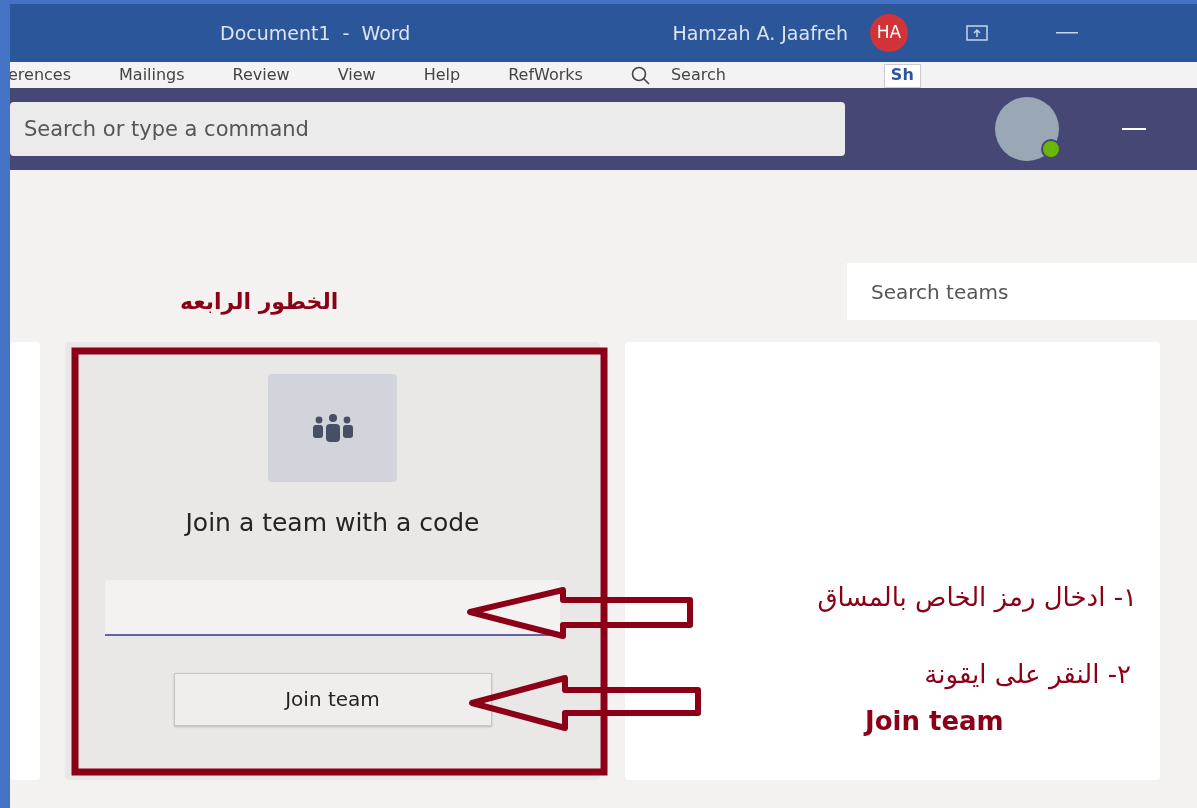  Describe the element at coordinates (356, 76) in the screenshot. I see `ribbon-tab: View` at that location.